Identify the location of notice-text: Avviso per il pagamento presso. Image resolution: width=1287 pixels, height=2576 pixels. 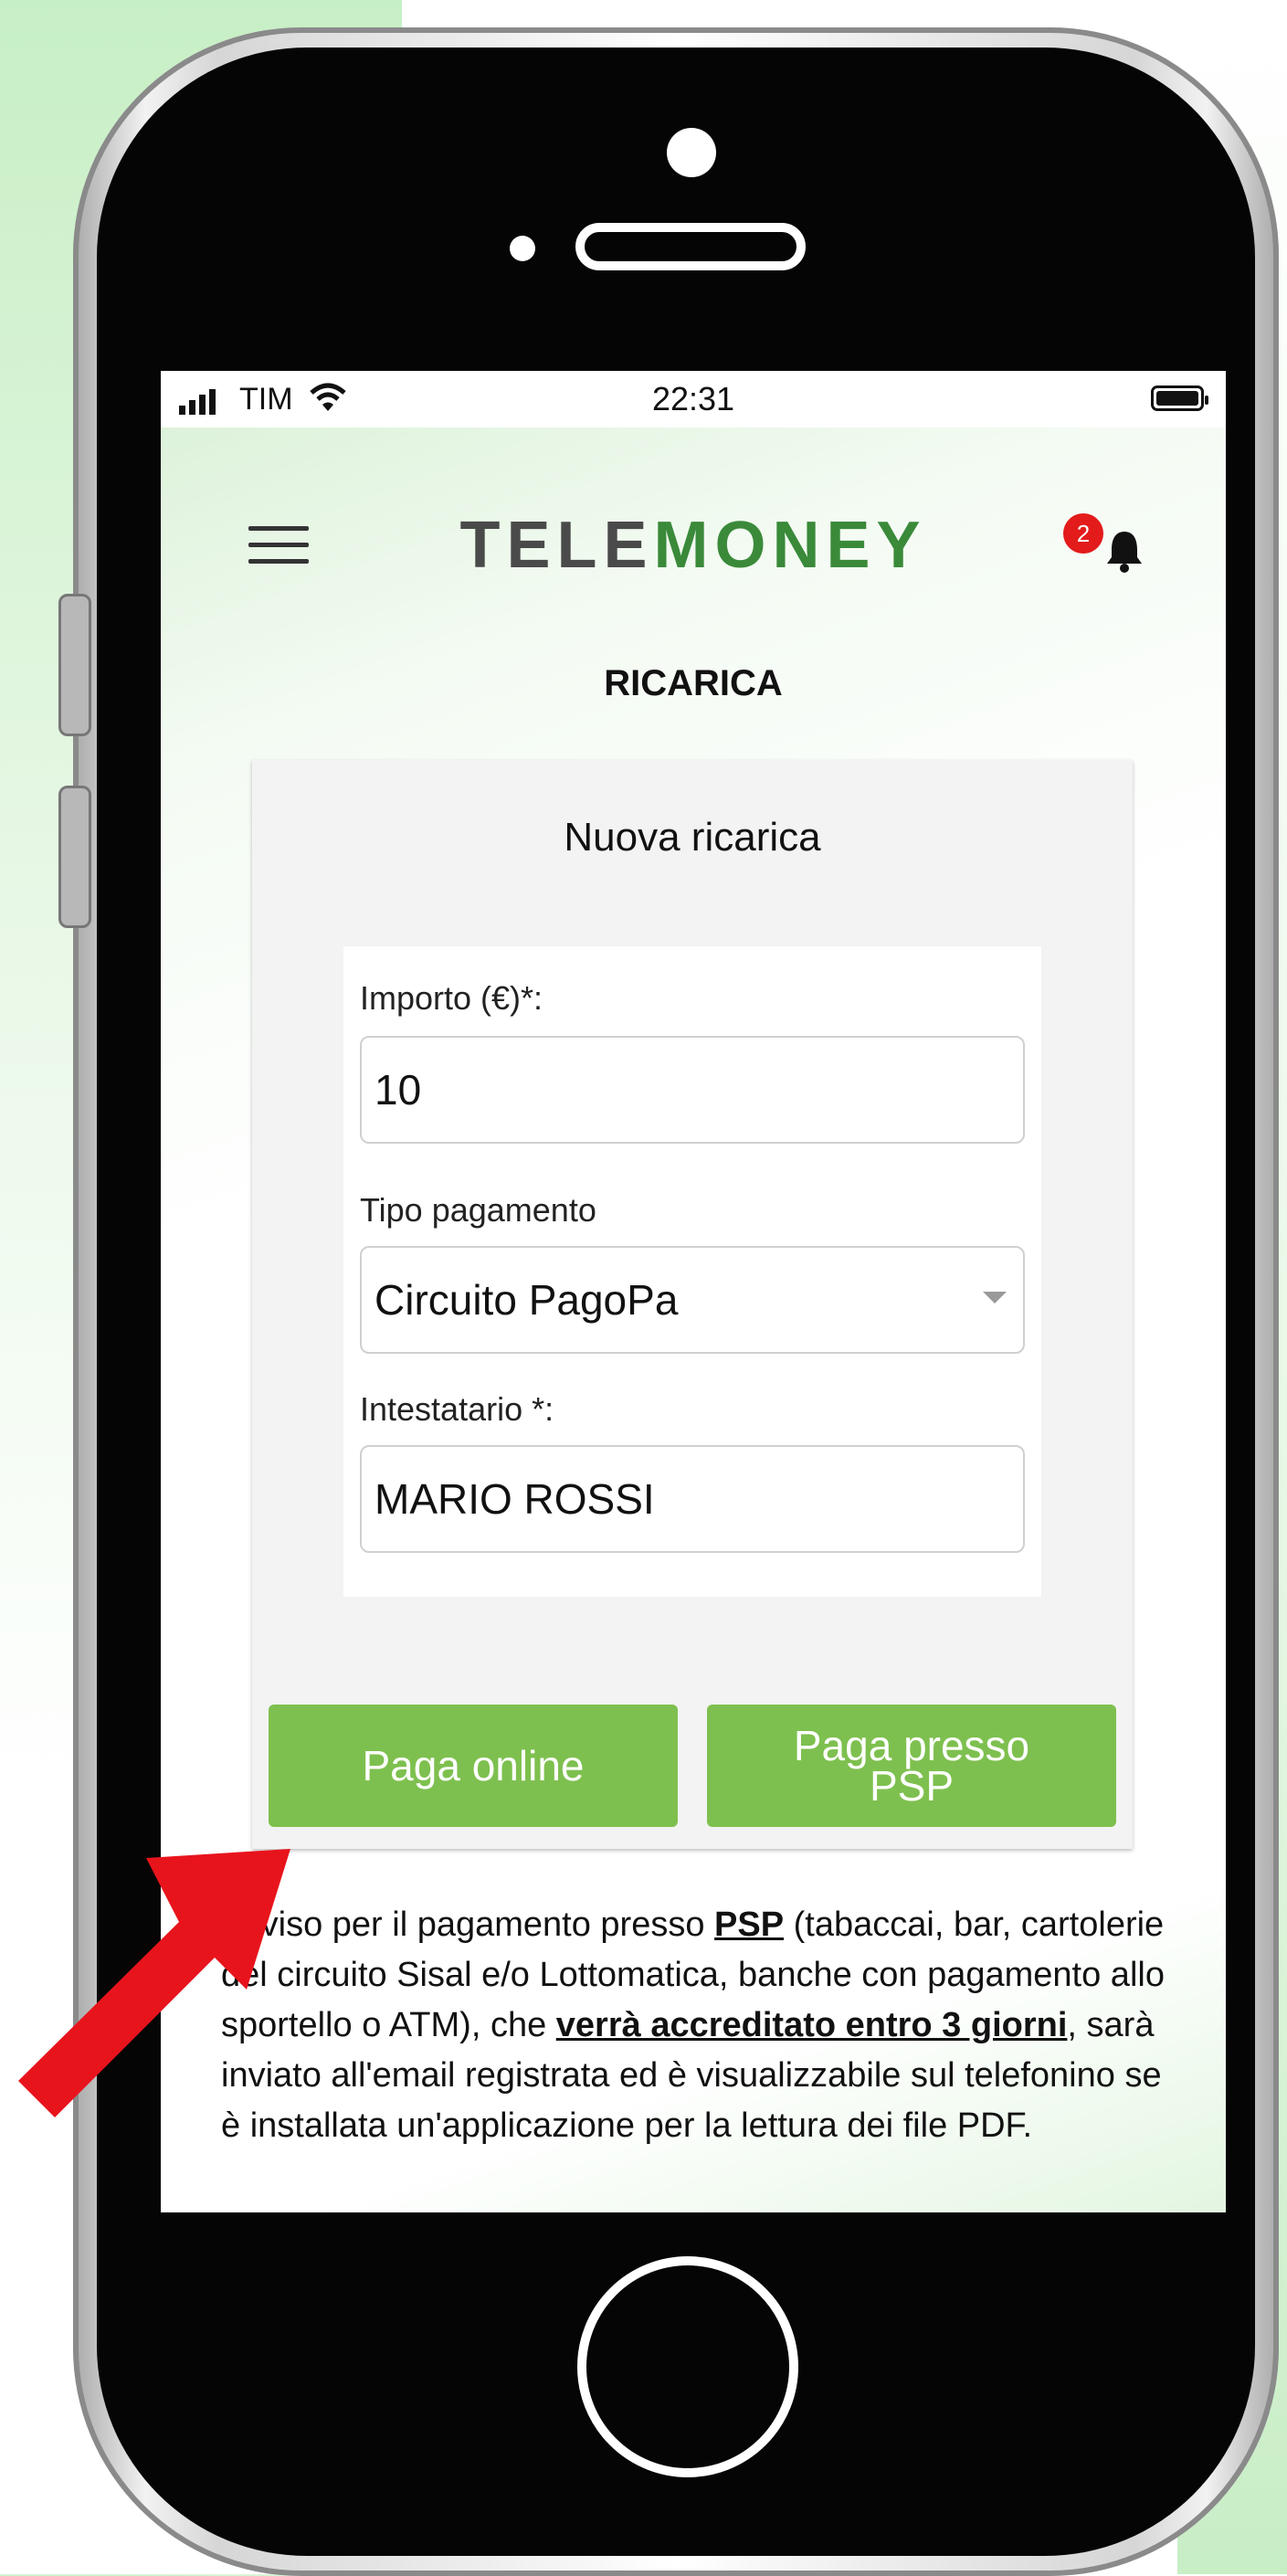
(468, 1925).